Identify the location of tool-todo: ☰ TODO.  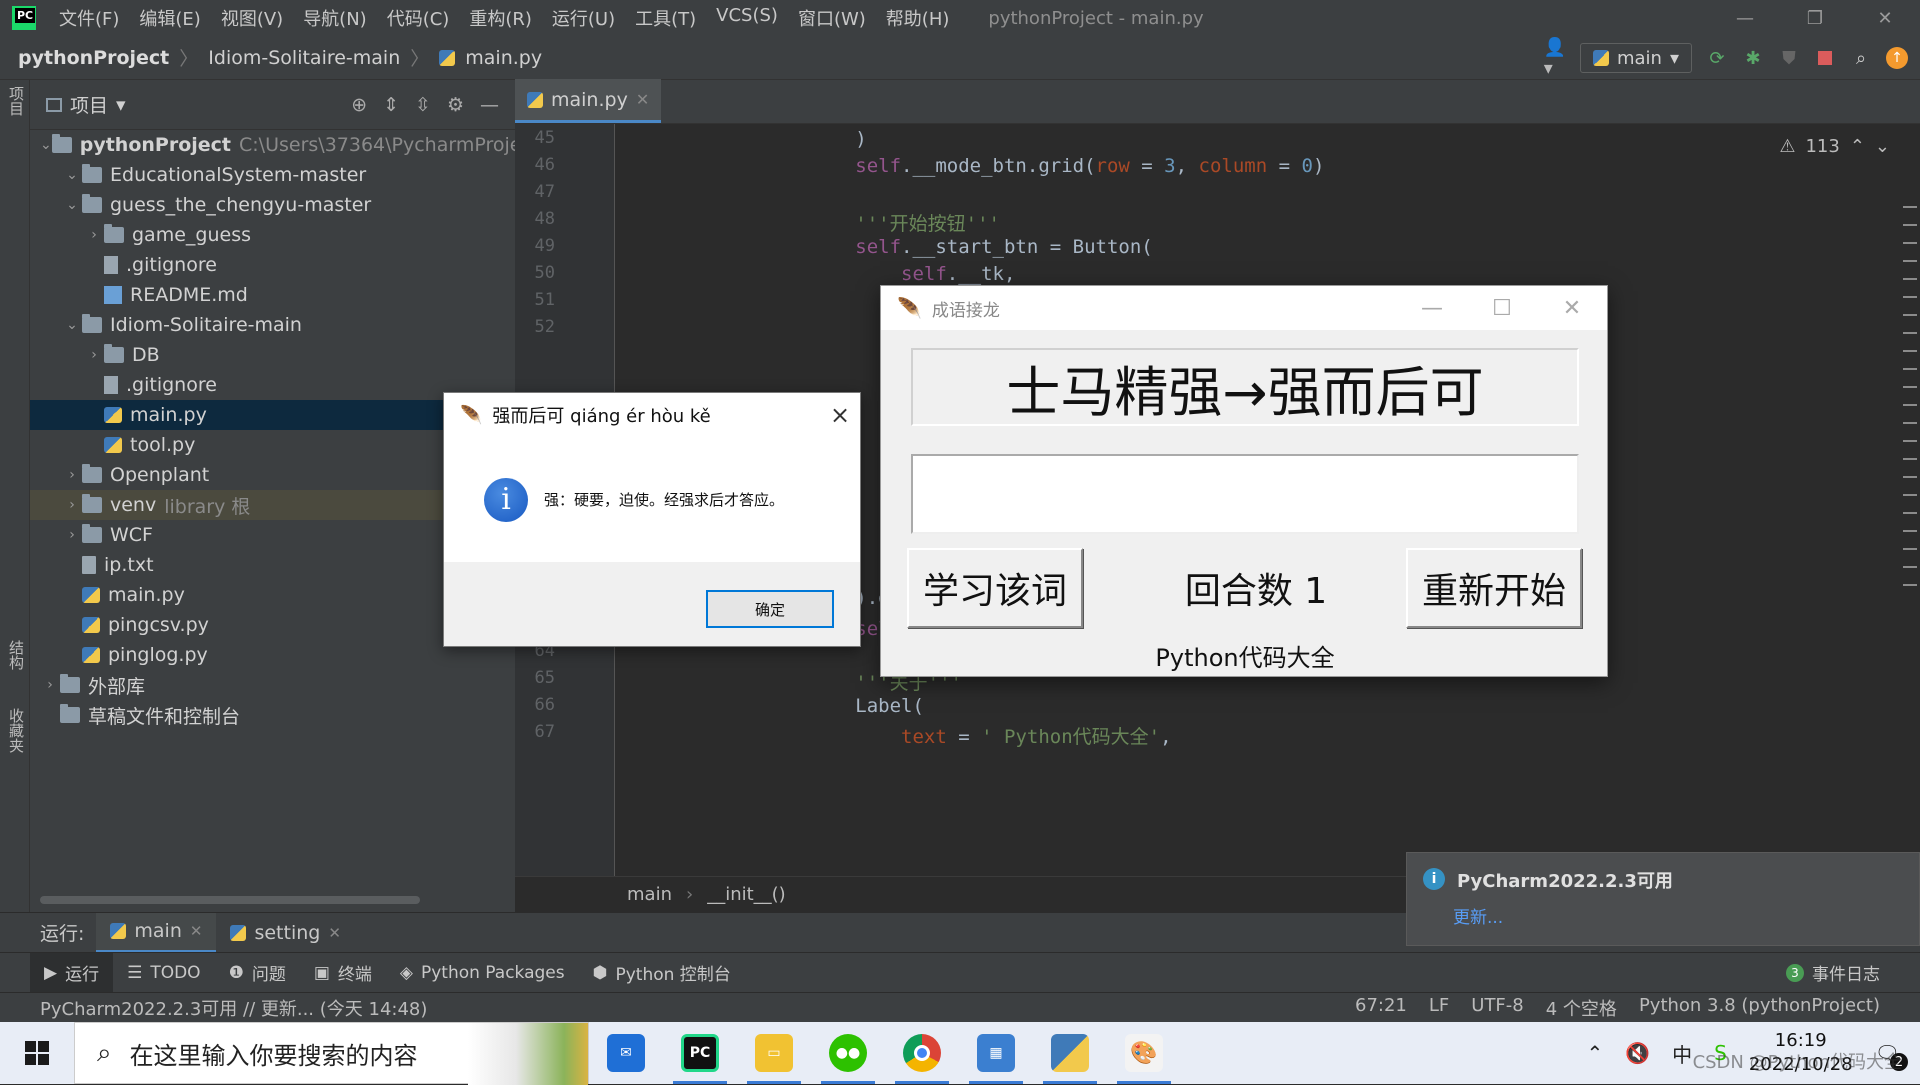
(164, 973).